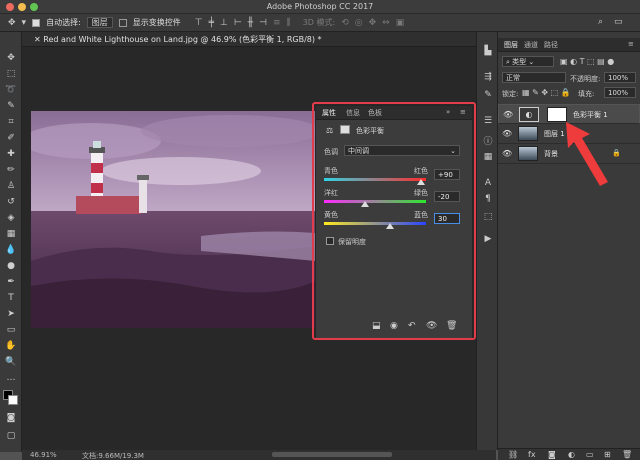 The image size is (640, 460). What do you see at coordinates (11, 234) in the screenshot?
I see `gradient-tool-icon: ▦` at bounding box center [11, 234].